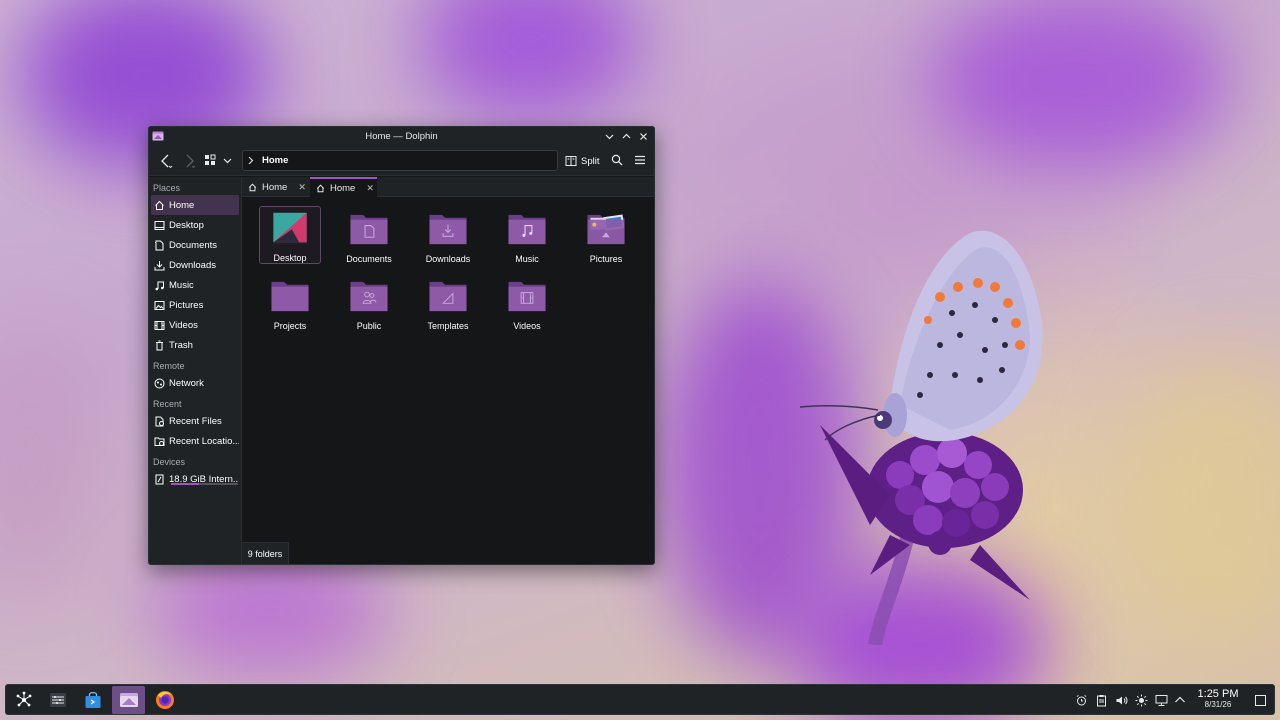 The image size is (1280, 720). I want to click on sidebar-item-label: Recent Files, so click(195, 421).